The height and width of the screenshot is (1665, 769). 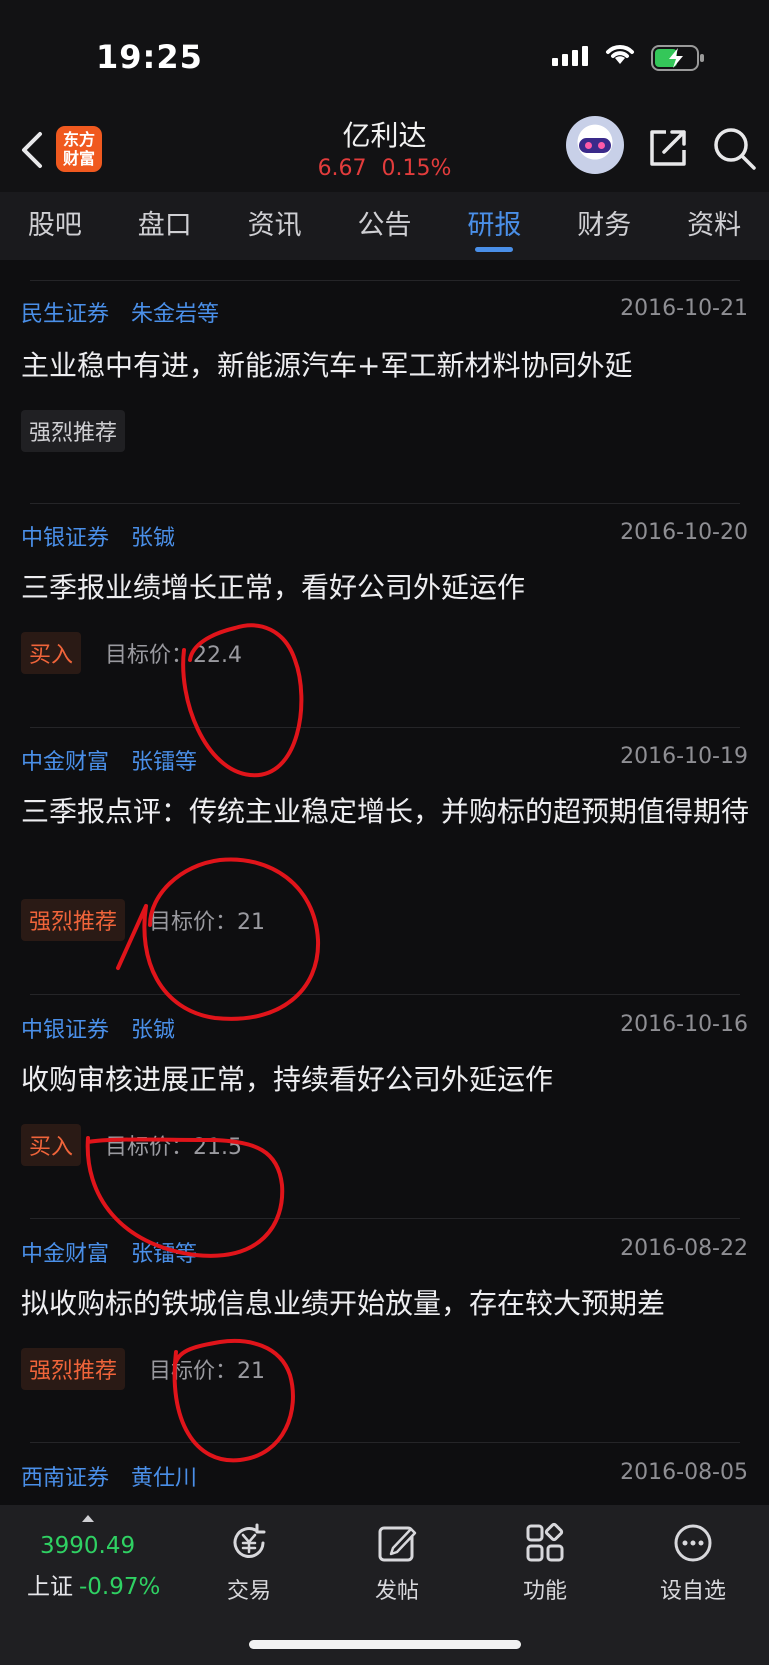 What do you see at coordinates (384, 151) in the screenshot?
I see `stock-header: 东方 财富 亿利达 6.67 0.15%` at bounding box center [384, 151].